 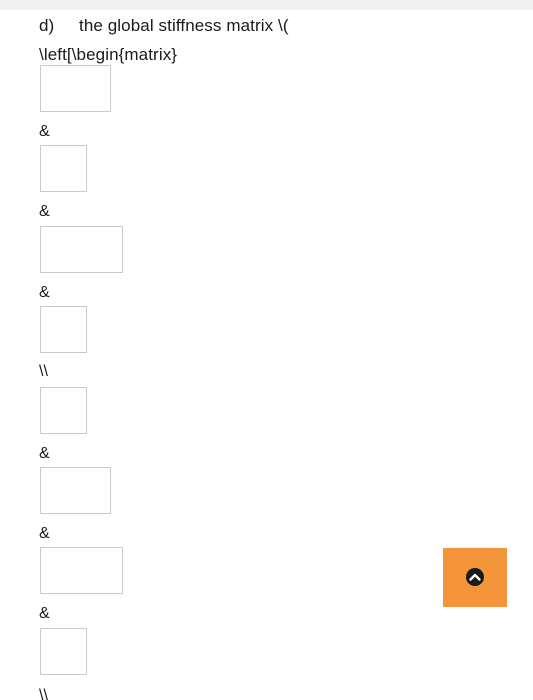 What do you see at coordinates (266, 5) in the screenshot?
I see `top-strip` at bounding box center [266, 5].